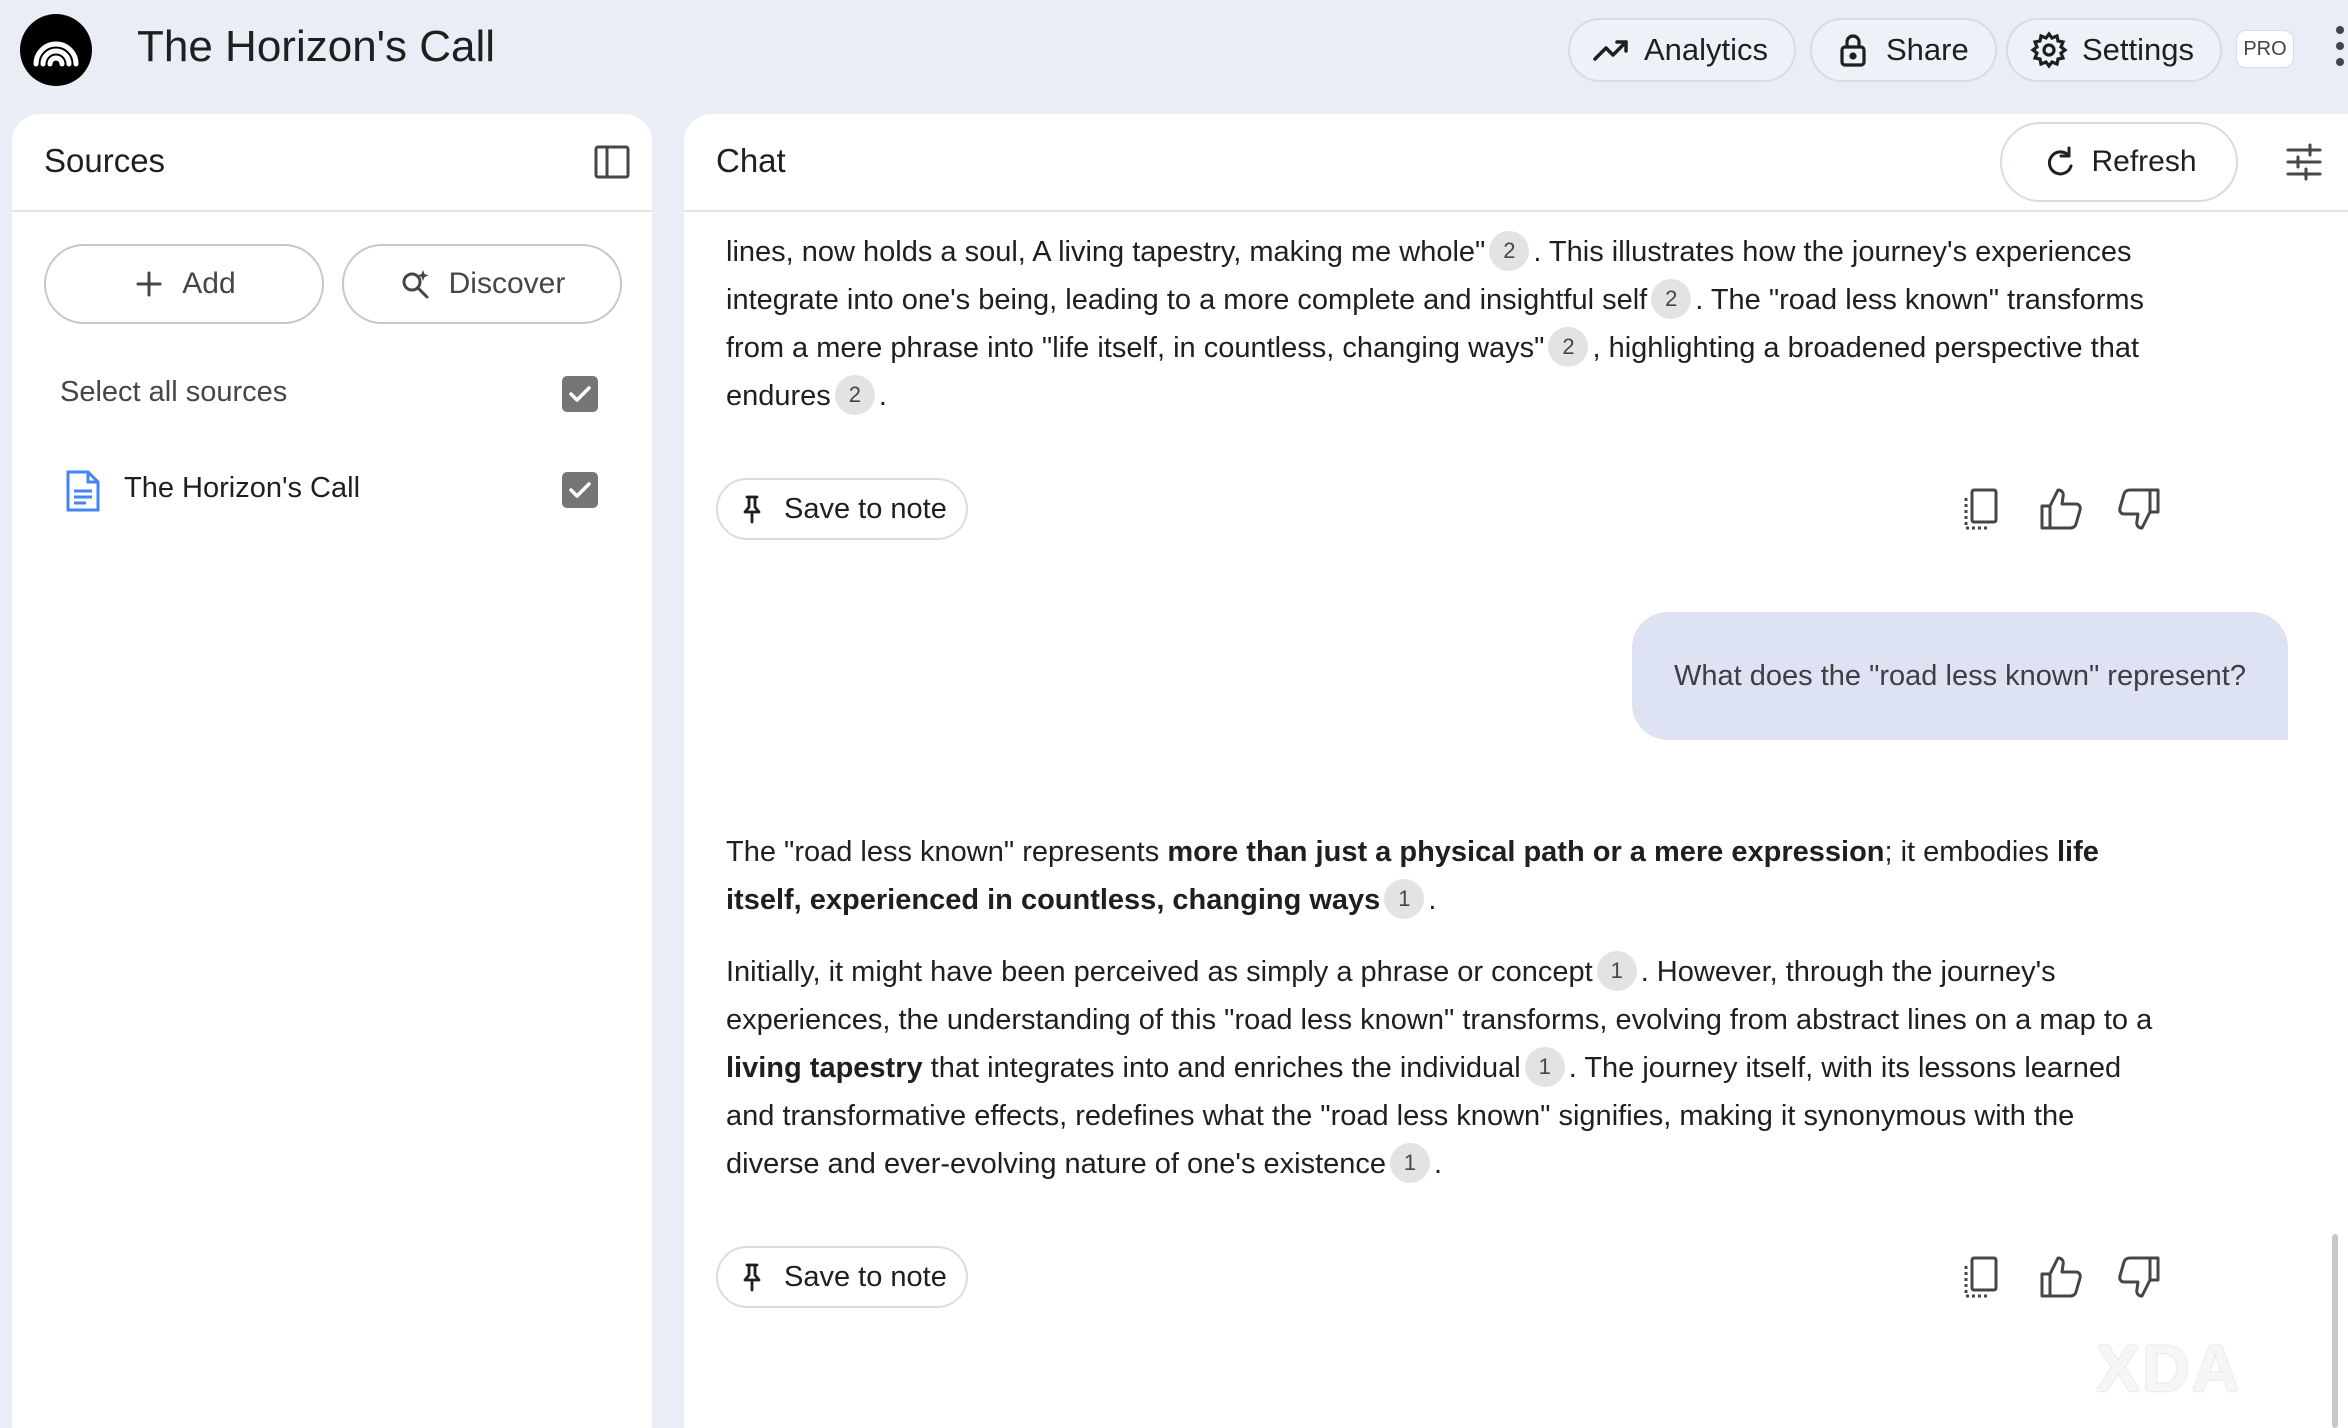 The width and height of the screenshot is (2348, 1428). What do you see at coordinates (2265, 49) in the screenshot?
I see `pro-badge: PRO` at bounding box center [2265, 49].